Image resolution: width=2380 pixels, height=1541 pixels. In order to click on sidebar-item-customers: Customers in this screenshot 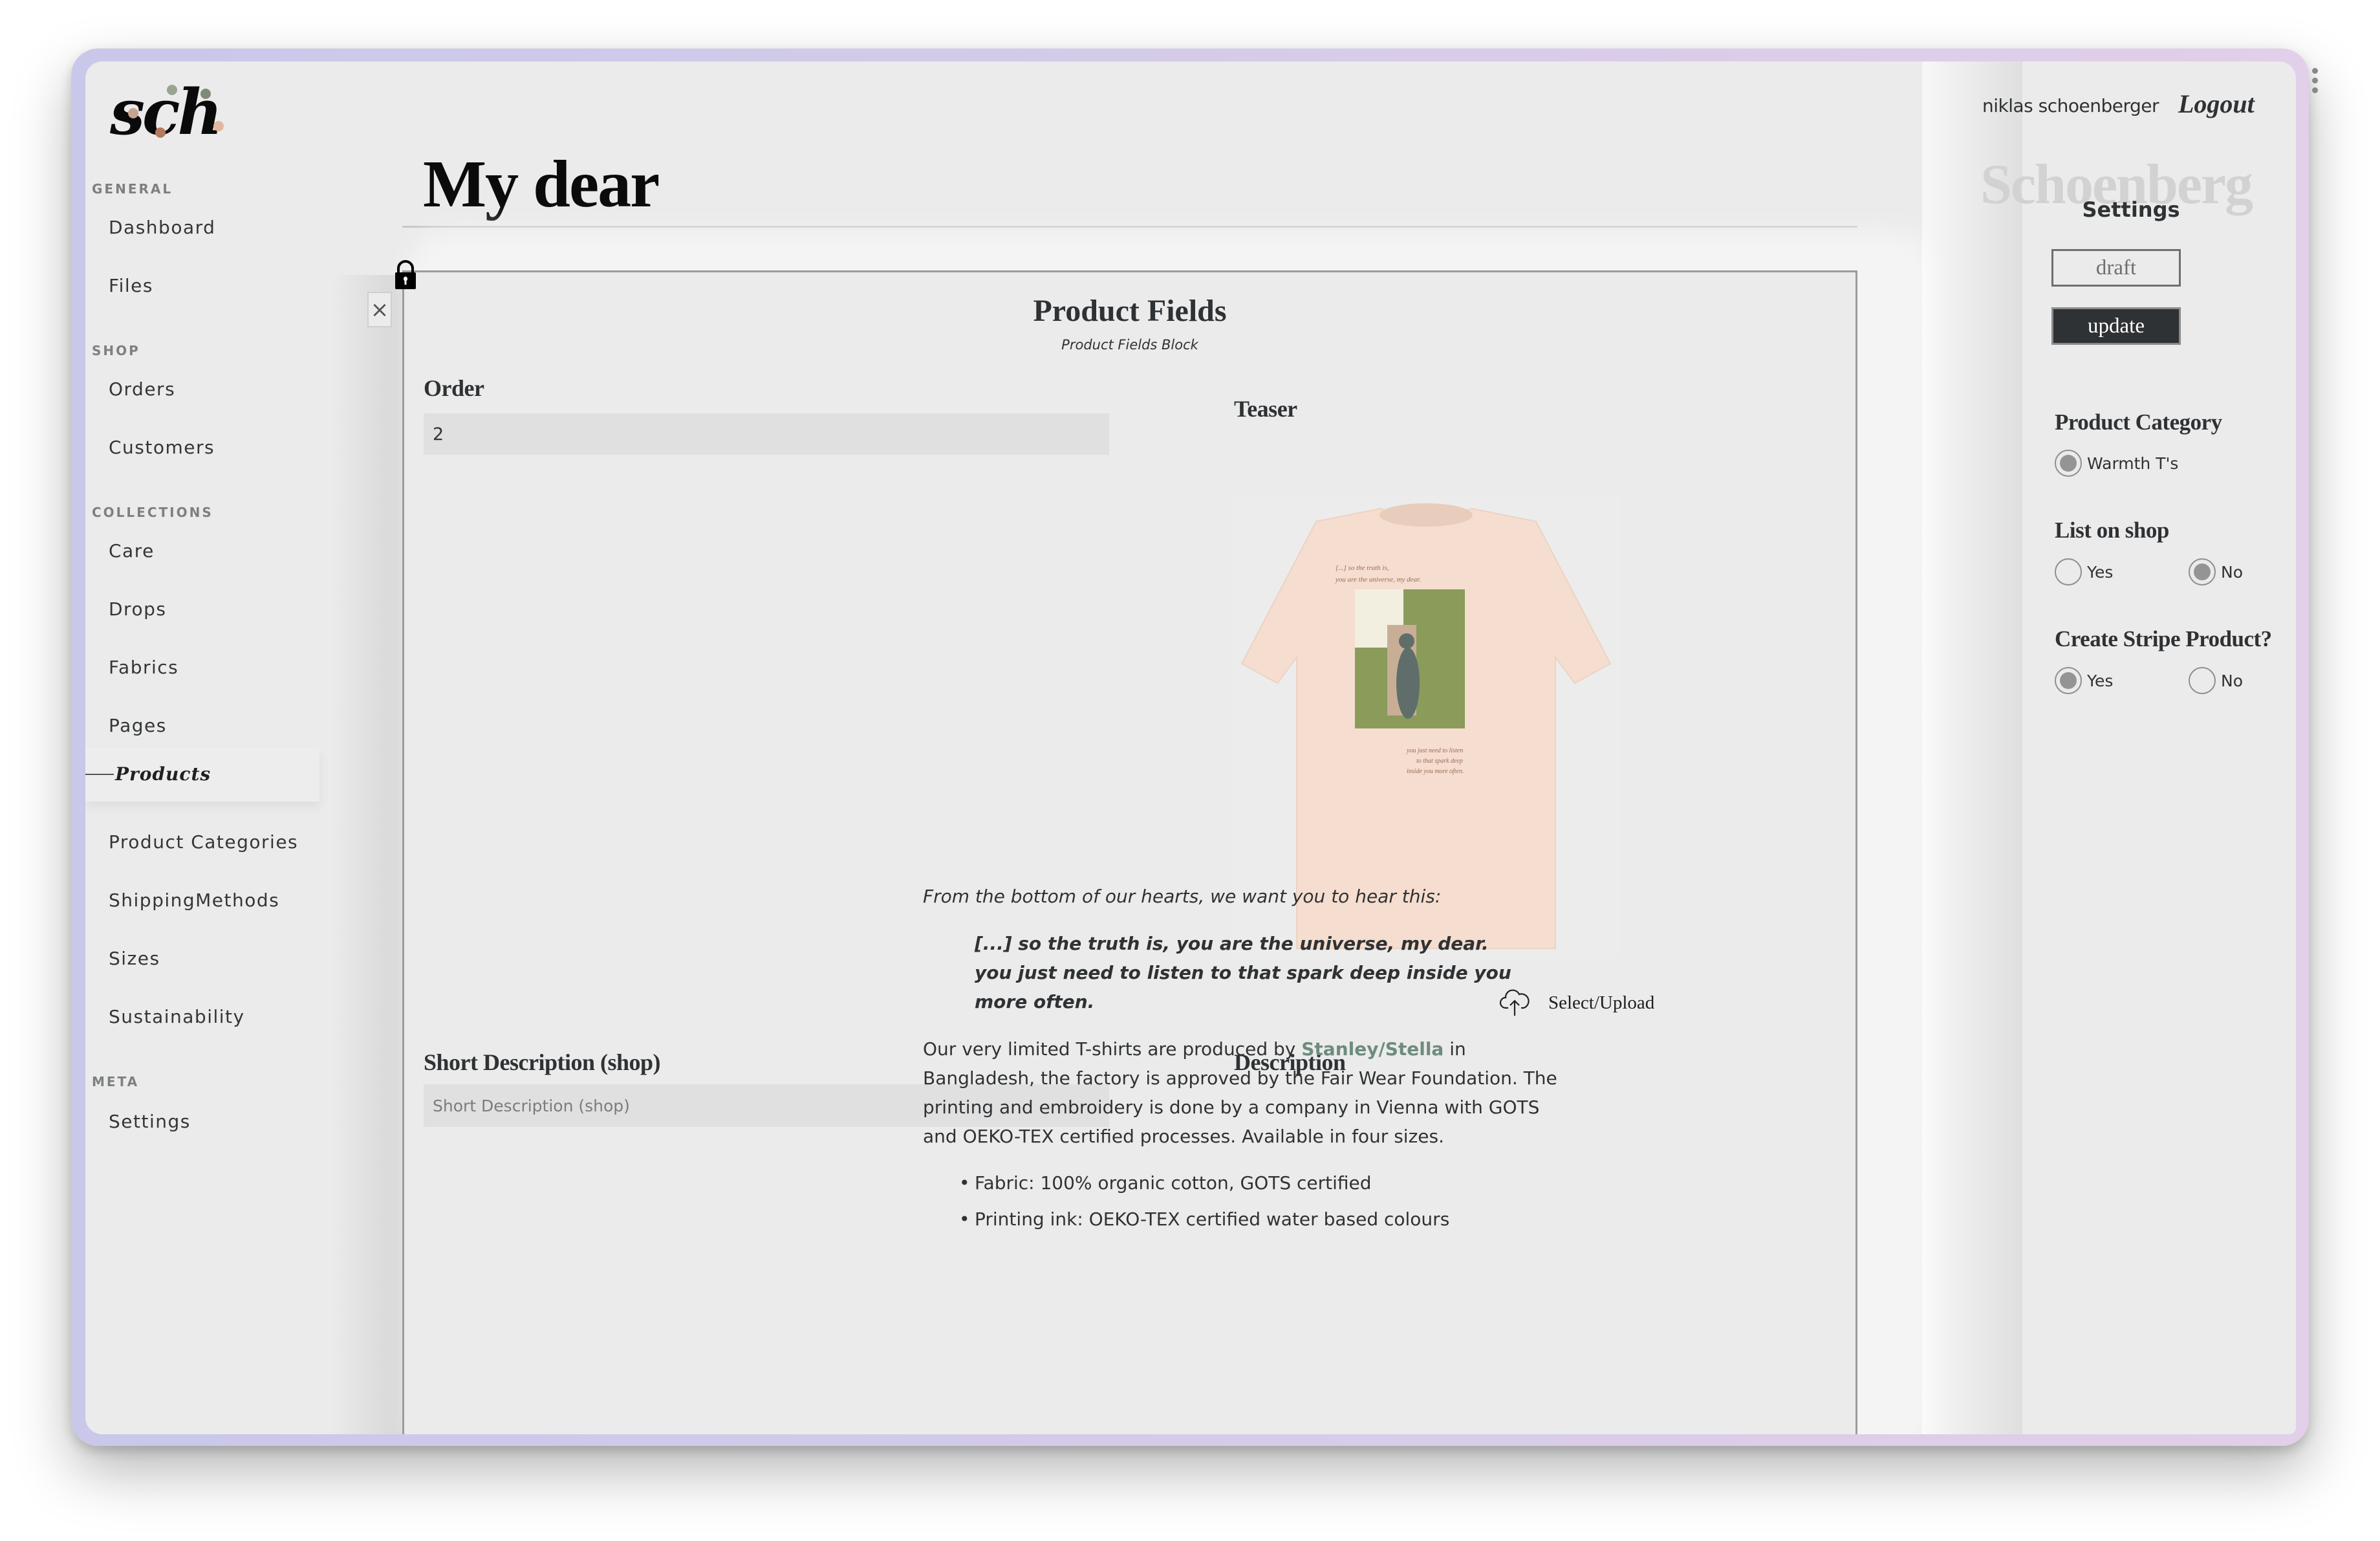, I will do `click(162, 447)`.